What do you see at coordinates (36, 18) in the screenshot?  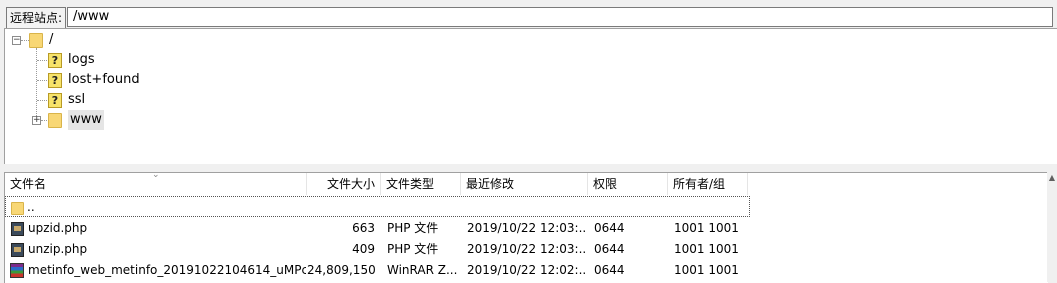 I see `remote-site-label: 远程站点:` at bounding box center [36, 18].